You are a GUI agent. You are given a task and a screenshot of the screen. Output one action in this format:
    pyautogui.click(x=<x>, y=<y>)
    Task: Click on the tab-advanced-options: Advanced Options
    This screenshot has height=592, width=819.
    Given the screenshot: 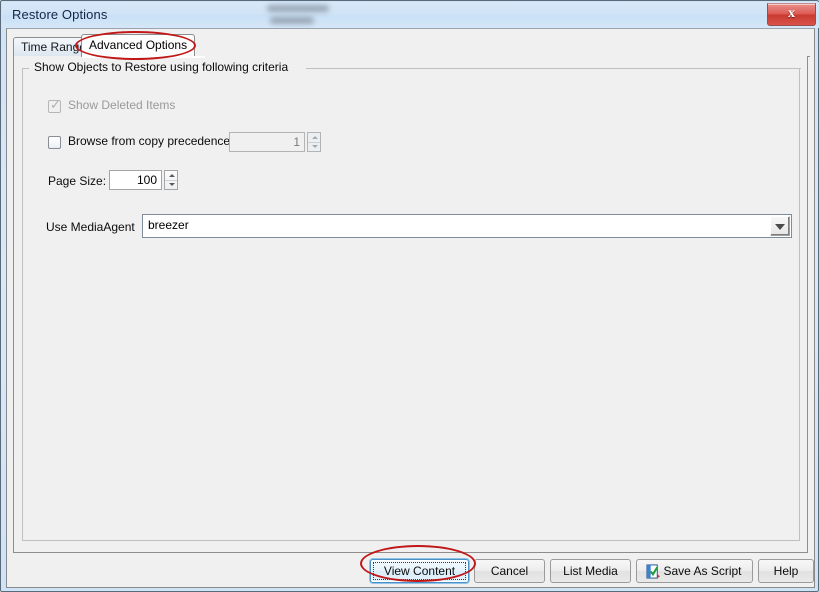 What is the action you would take?
    pyautogui.click(x=138, y=45)
    